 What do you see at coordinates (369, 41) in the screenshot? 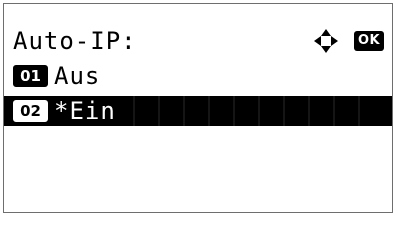
I see `ok-button: OK` at bounding box center [369, 41].